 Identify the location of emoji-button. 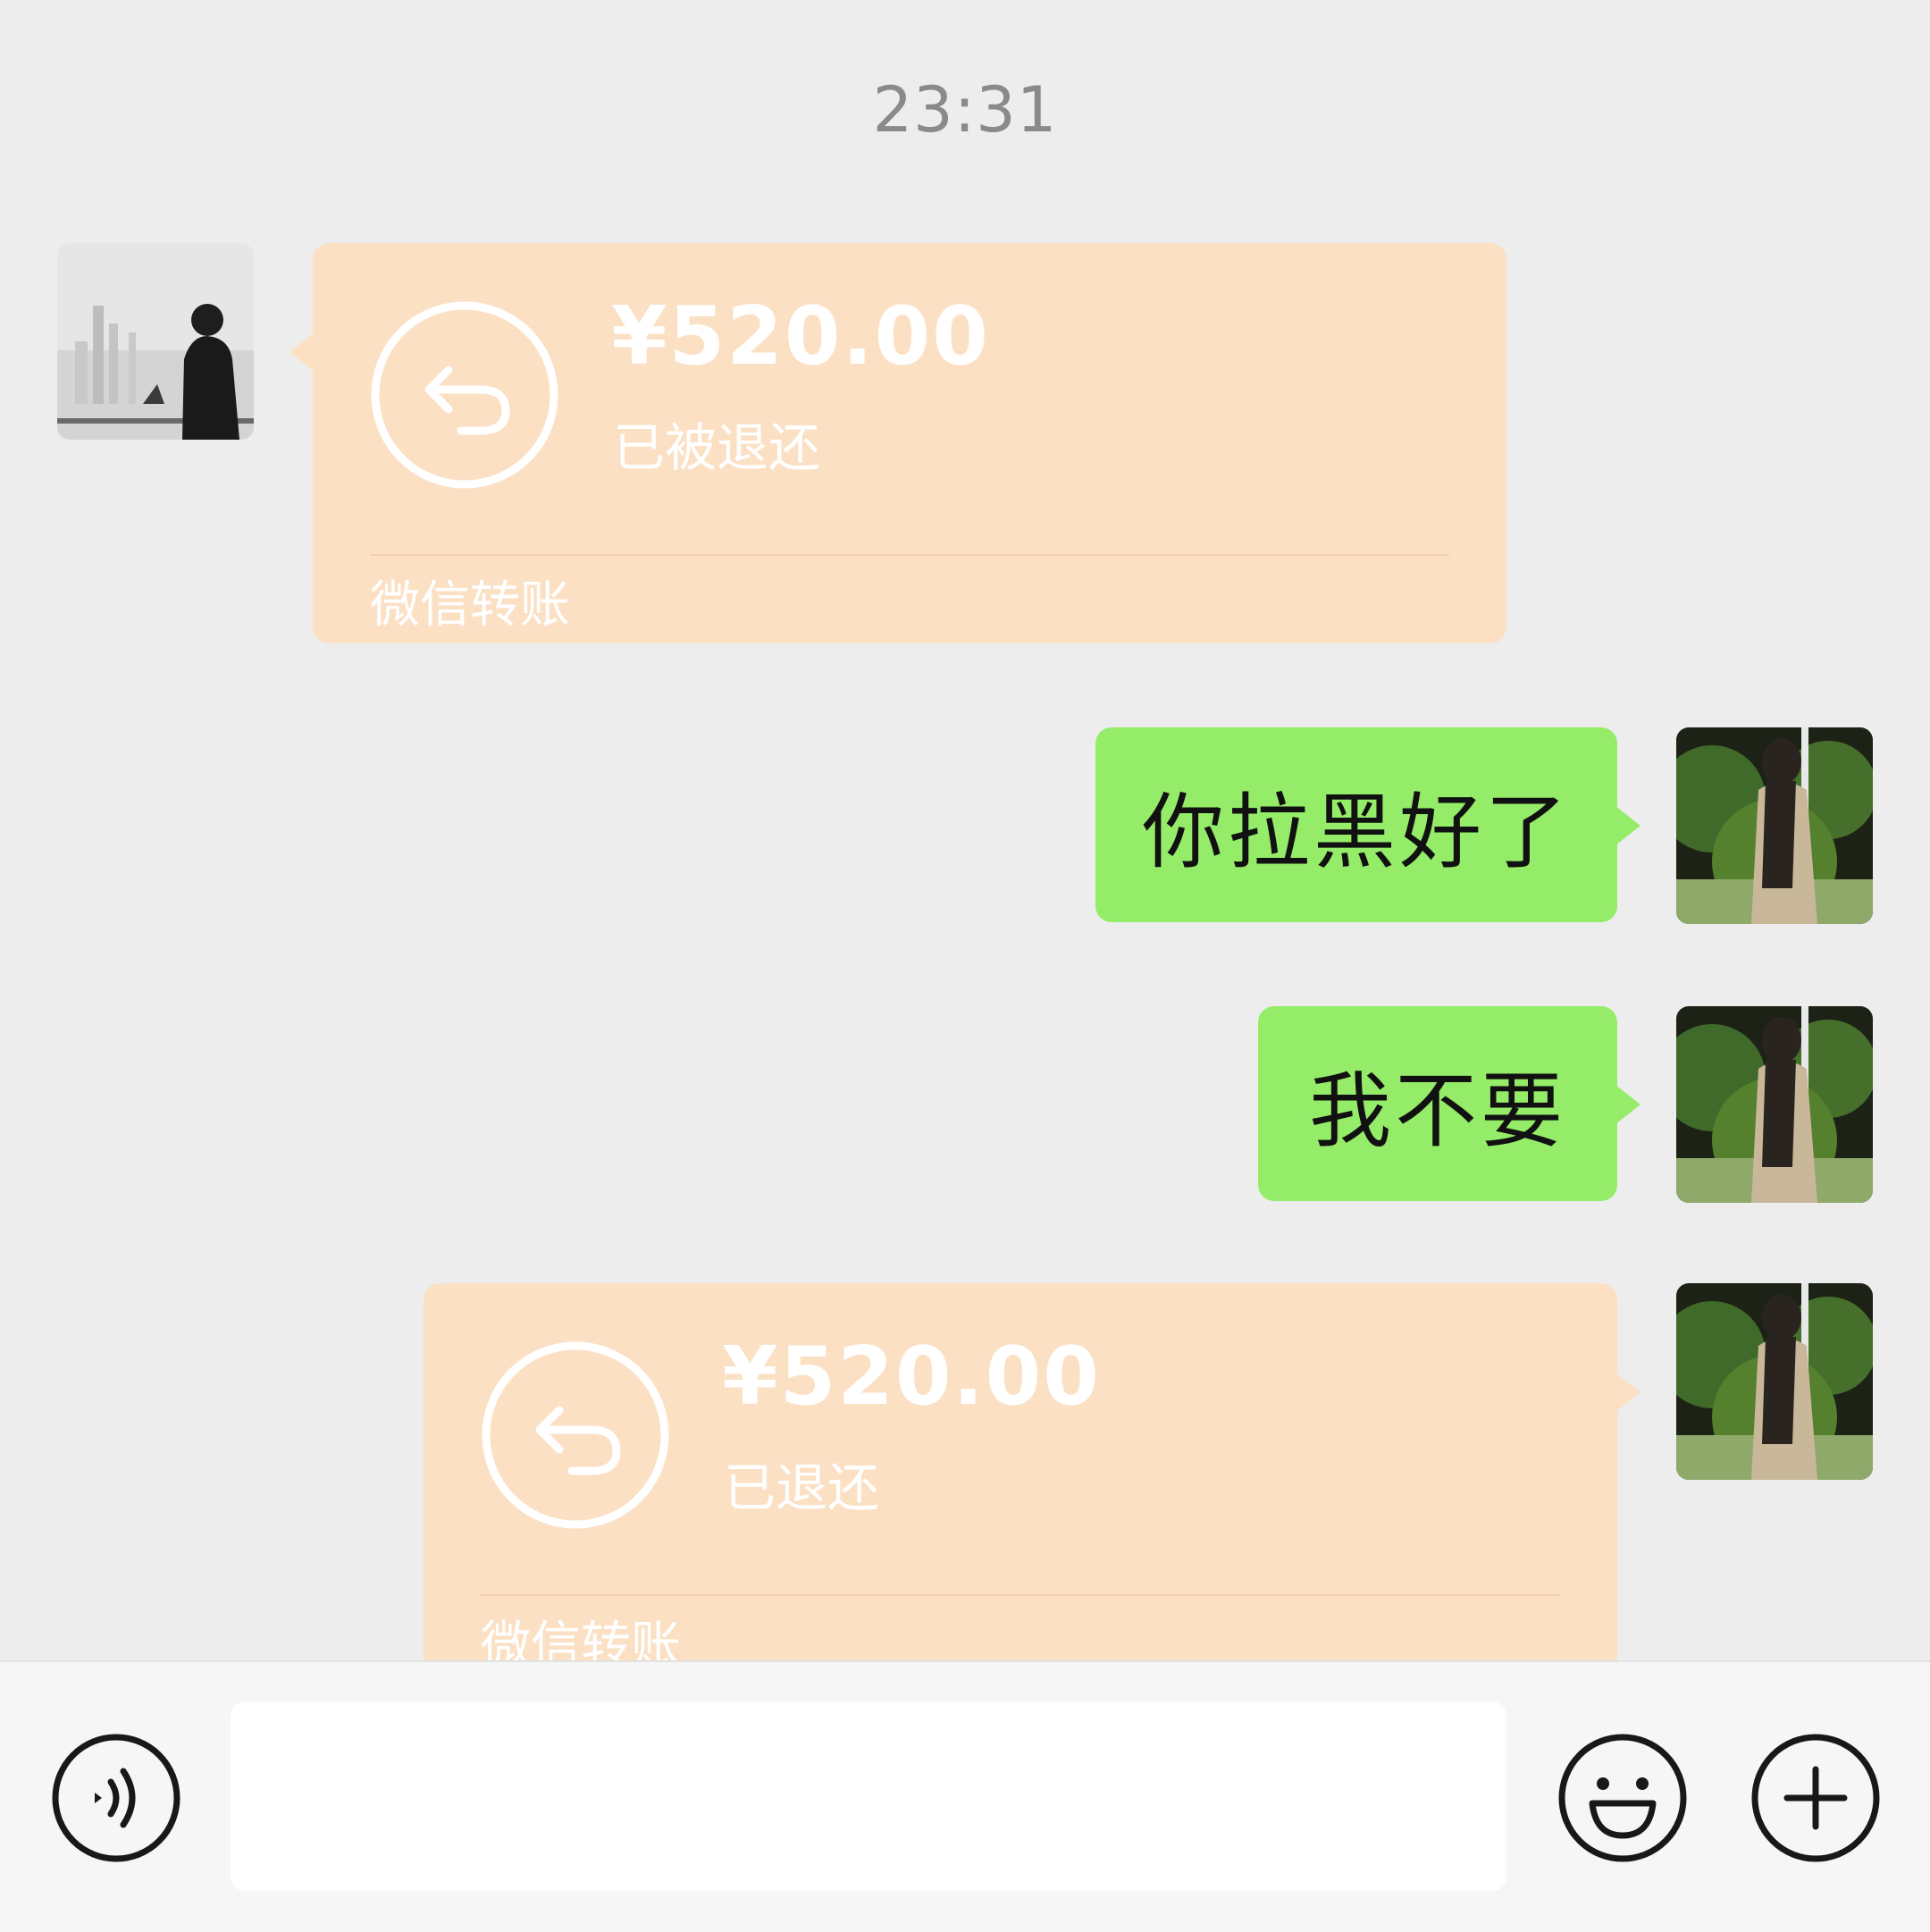
(1623, 1798).